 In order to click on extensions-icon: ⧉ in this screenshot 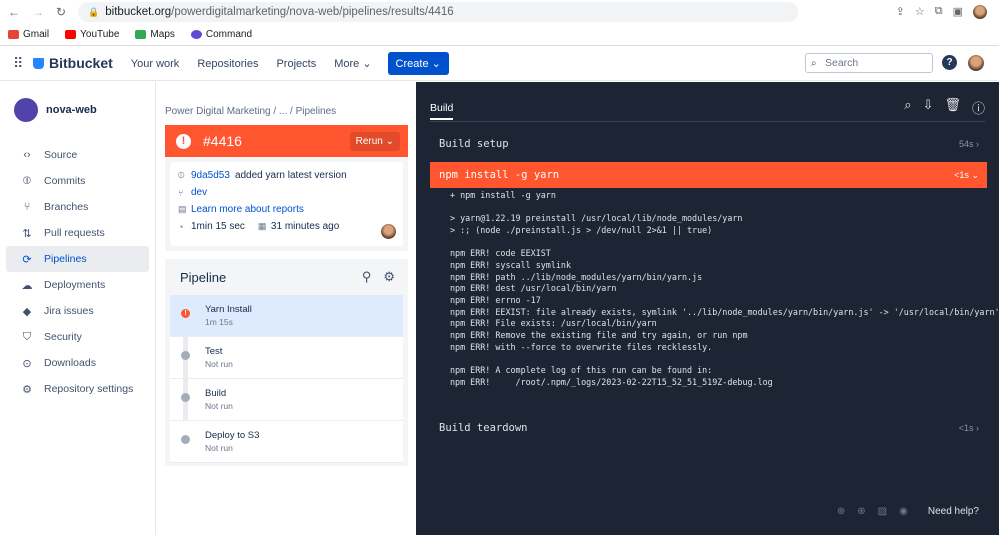, I will do `click(939, 12)`.